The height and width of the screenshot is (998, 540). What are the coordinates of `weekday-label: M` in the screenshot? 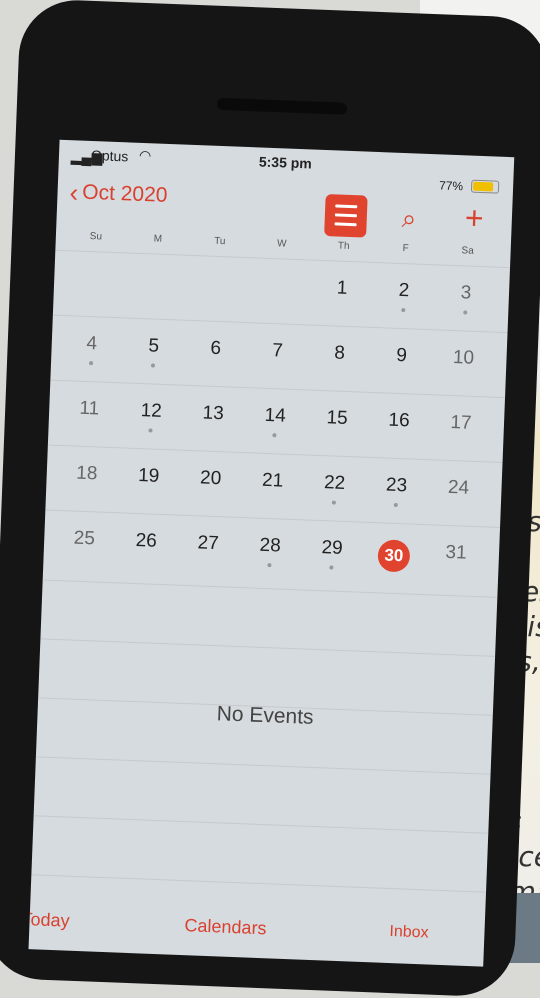 It's located at (158, 239).